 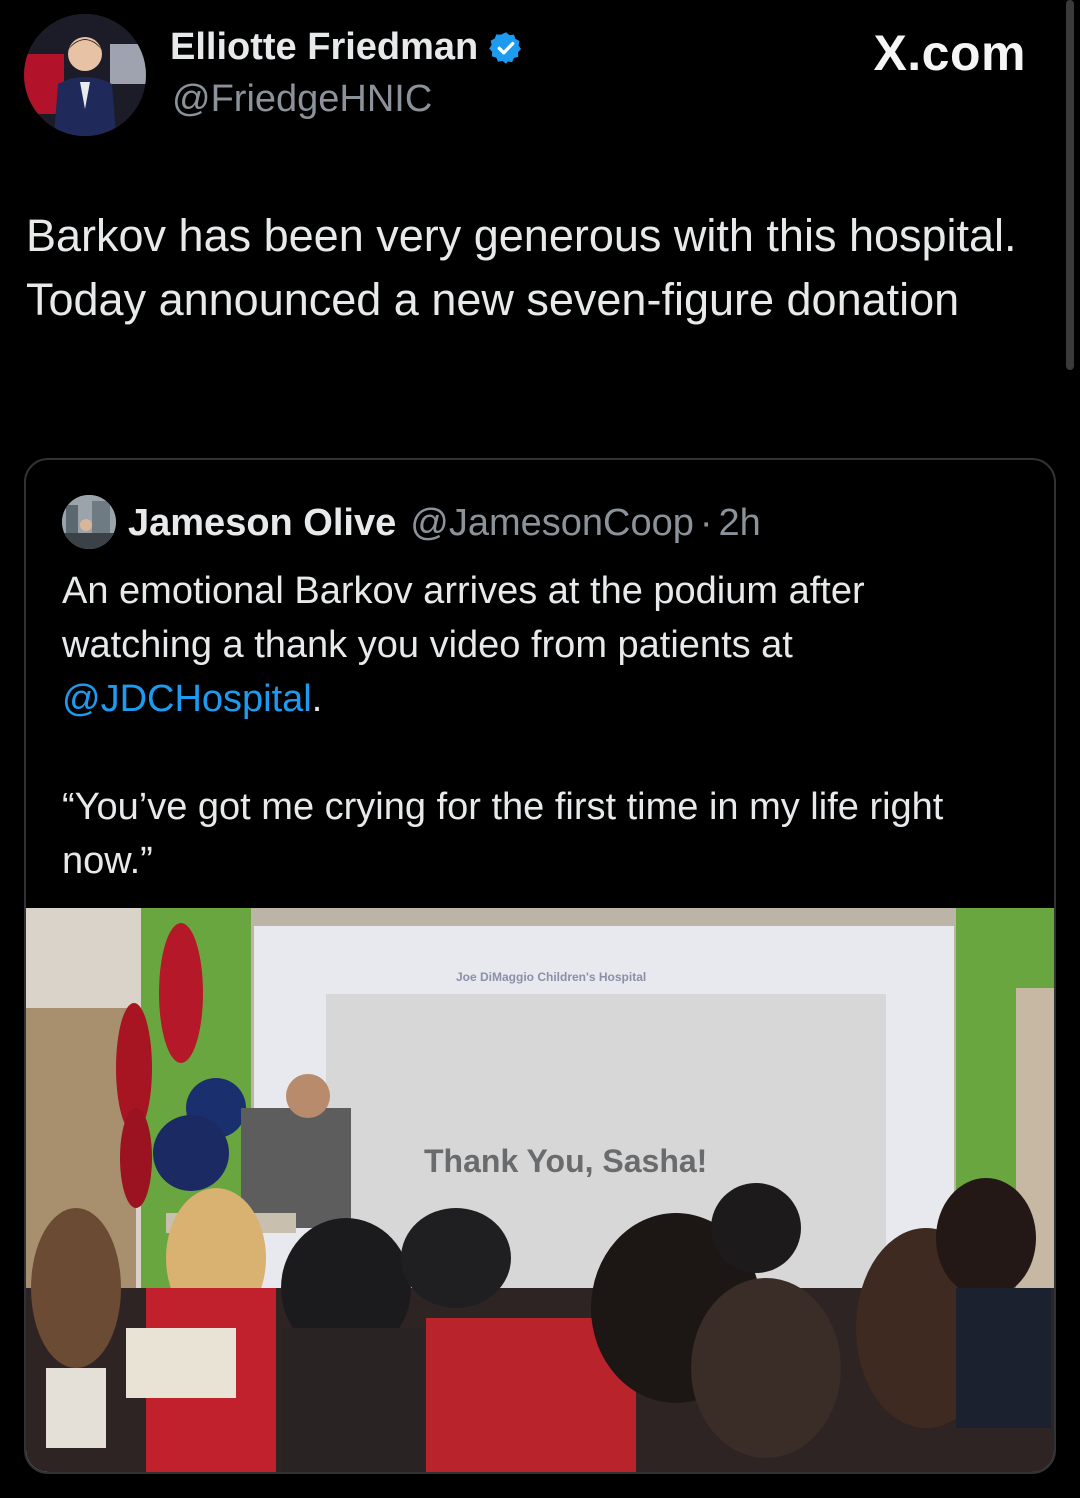 What do you see at coordinates (566, 1161) in the screenshot?
I see `screen-message: Thank You, Sasha!` at bounding box center [566, 1161].